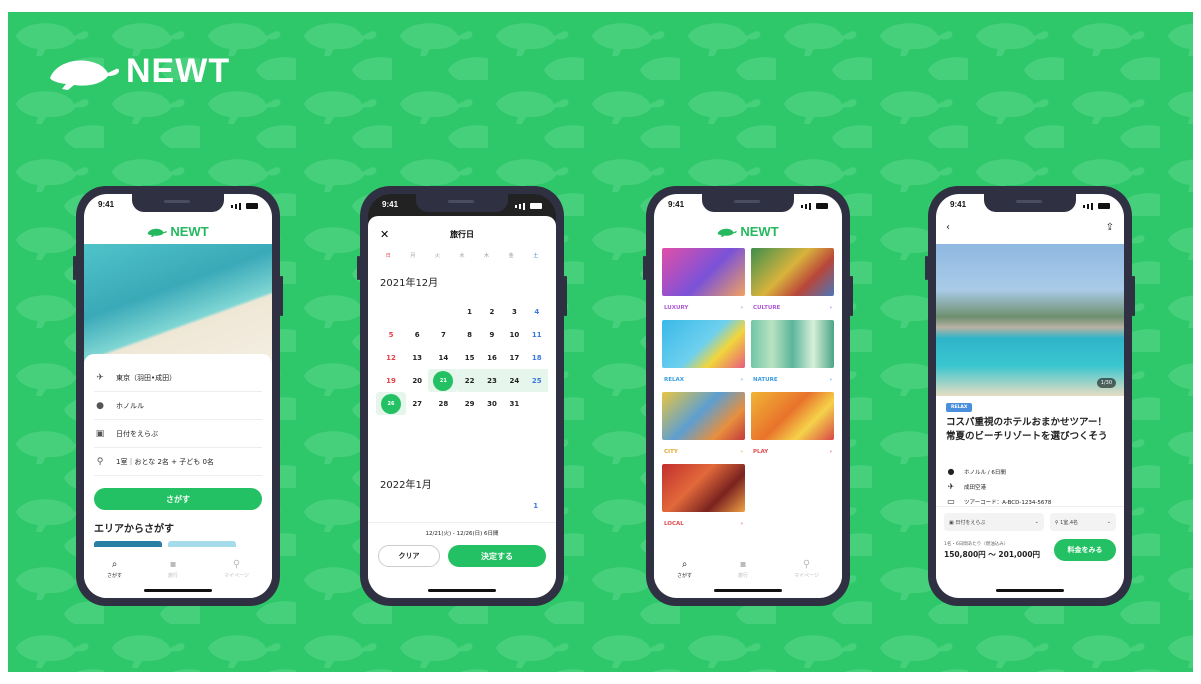 Image resolution: width=1201 pixels, height=684 pixels. Describe the element at coordinates (443, 334) in the screenshot. I see `calendar-day: 7` at that location.